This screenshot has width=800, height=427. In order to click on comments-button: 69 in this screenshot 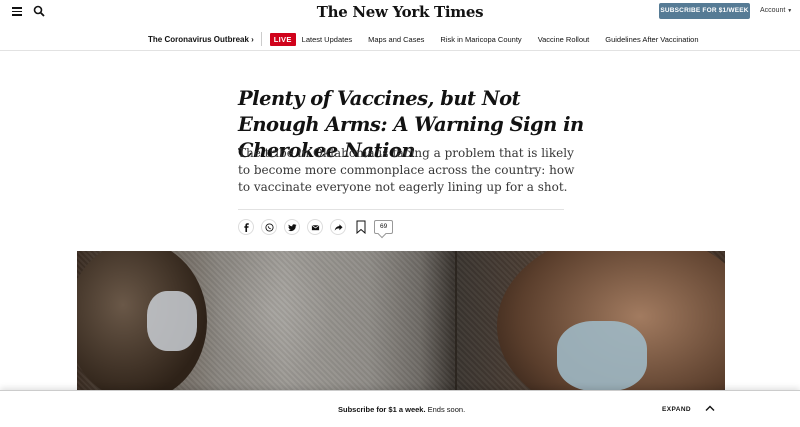, I will do `click(384, 227)`.